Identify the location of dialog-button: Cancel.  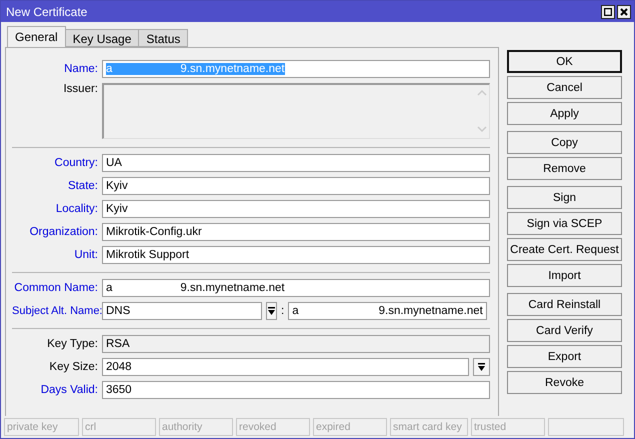
(564, 87).